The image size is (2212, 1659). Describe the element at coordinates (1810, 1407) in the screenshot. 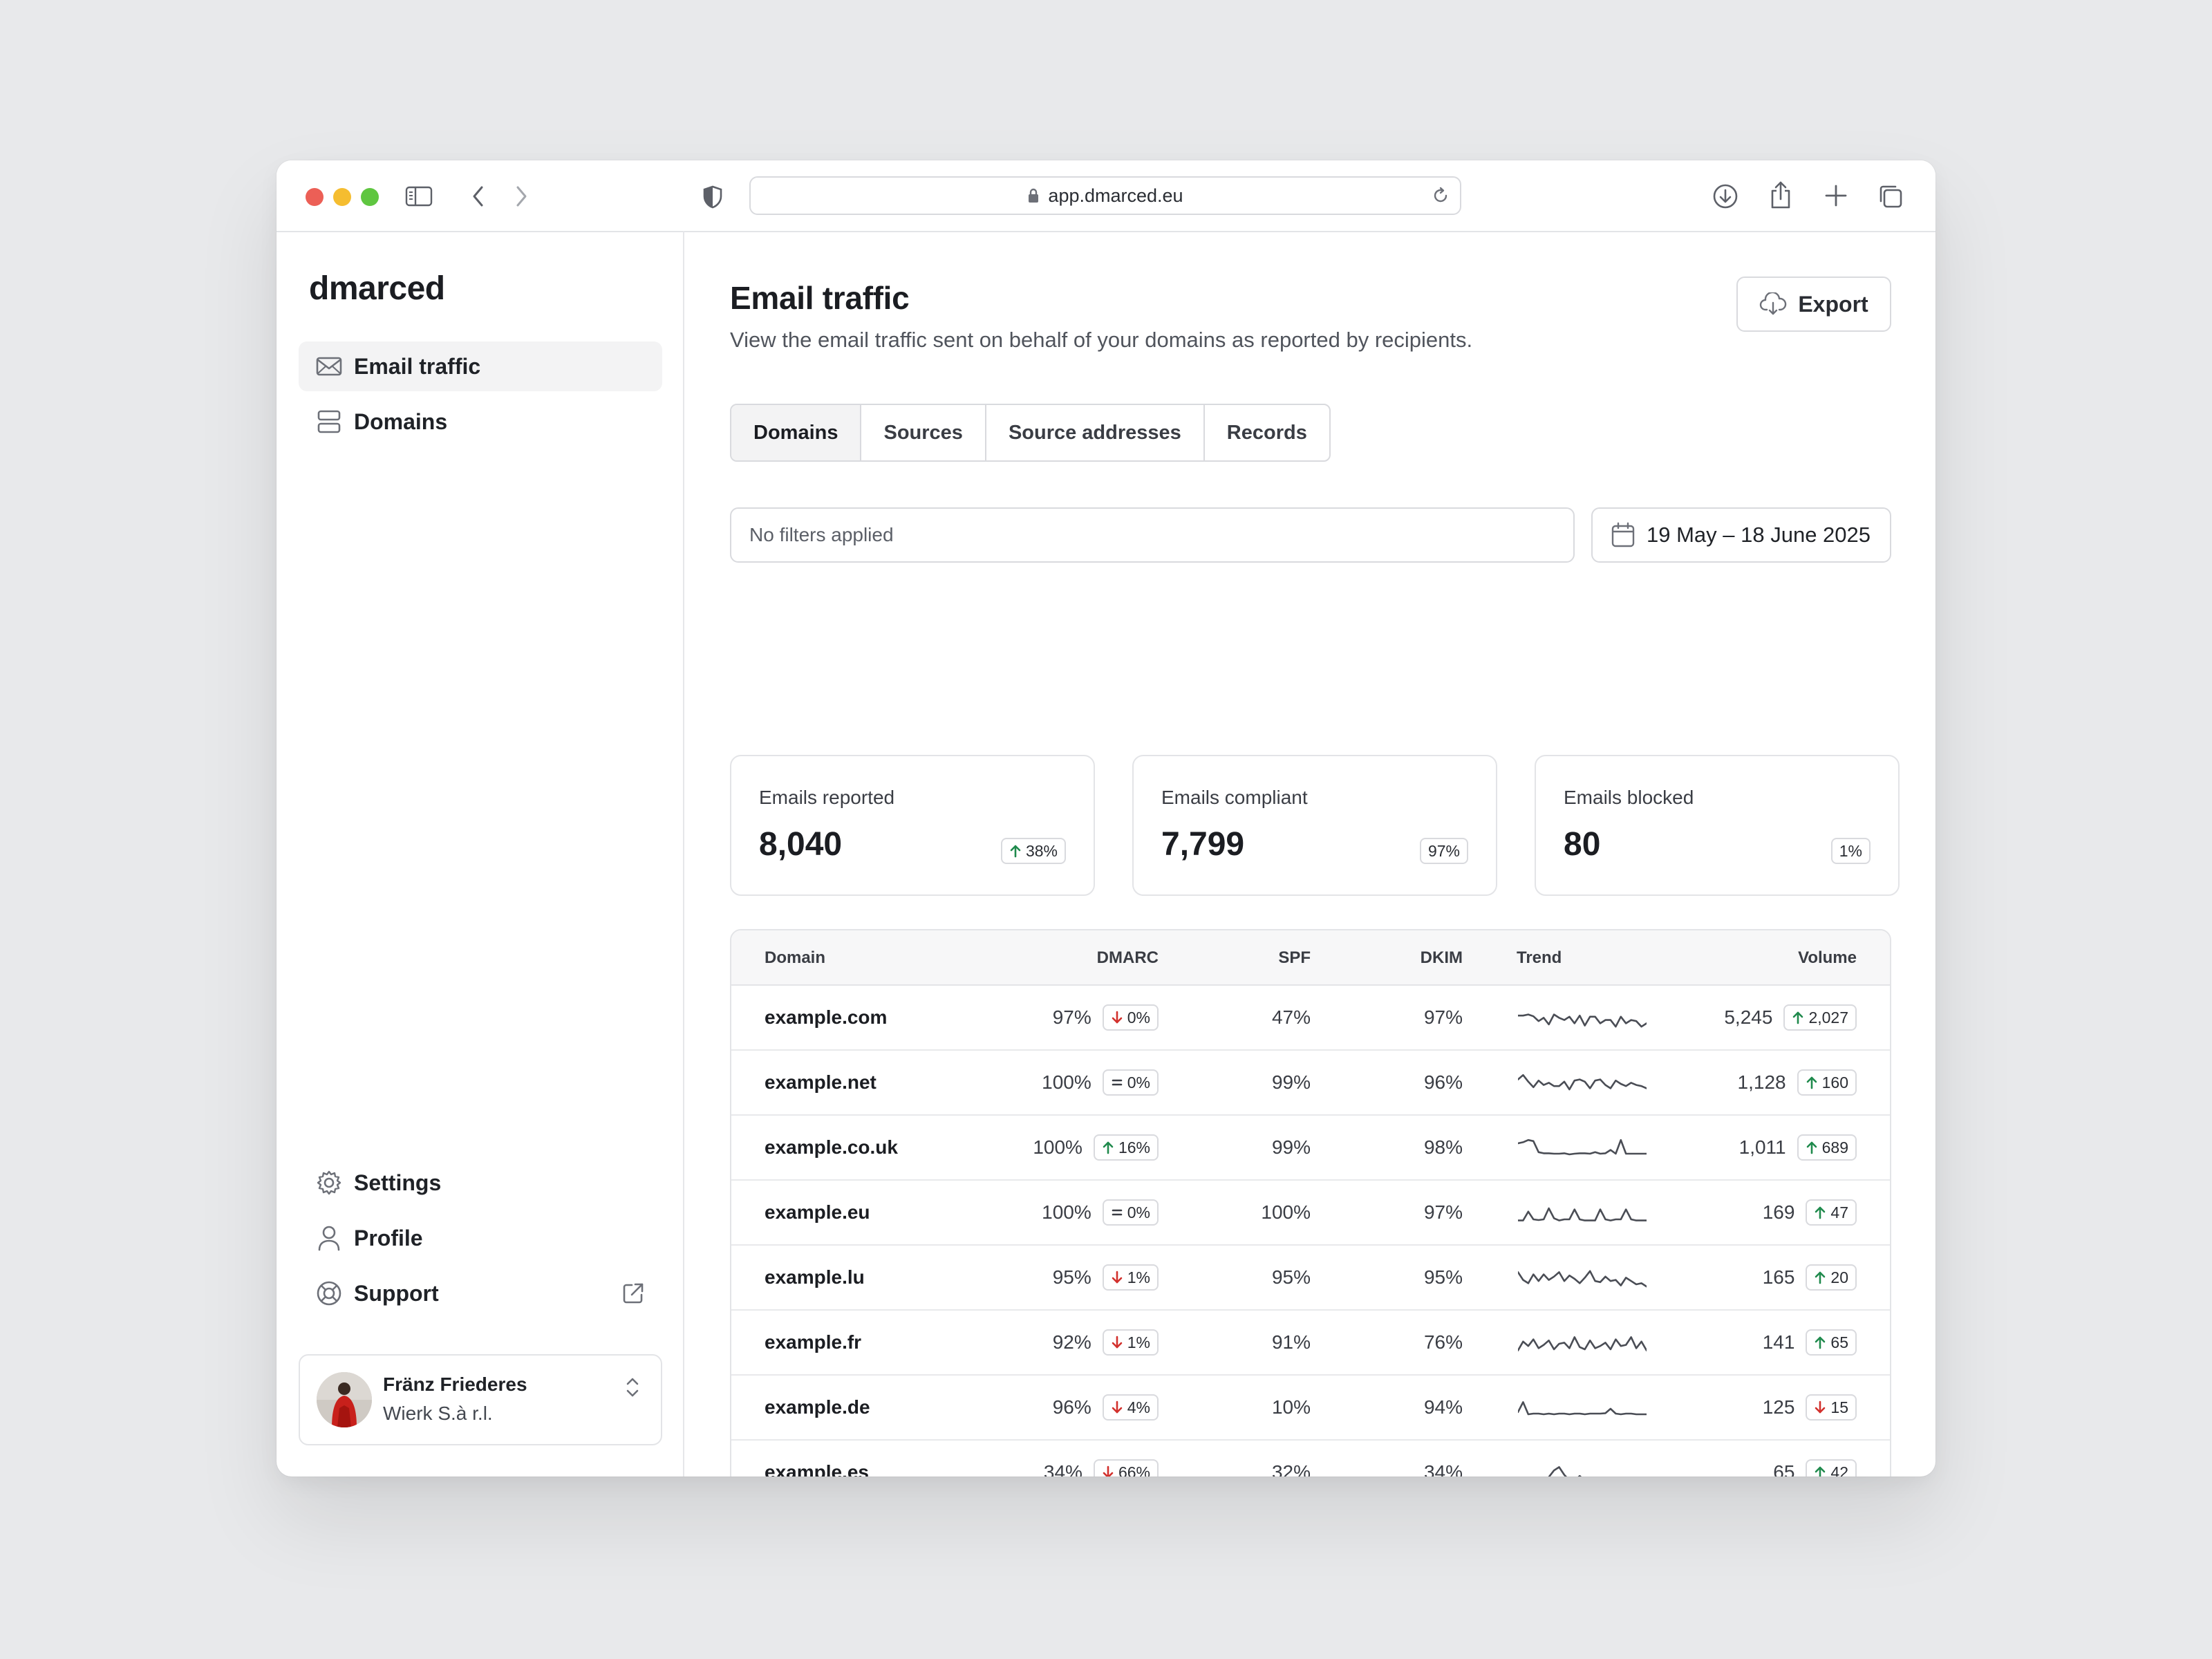

I see `volume-cell: 125 15` at that location.